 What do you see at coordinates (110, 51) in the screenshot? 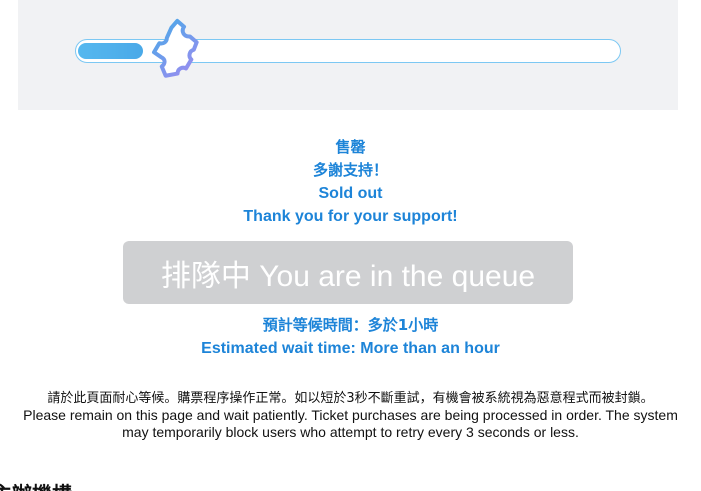
I see `queue-progress-fill` at bounding box center [110, 51].